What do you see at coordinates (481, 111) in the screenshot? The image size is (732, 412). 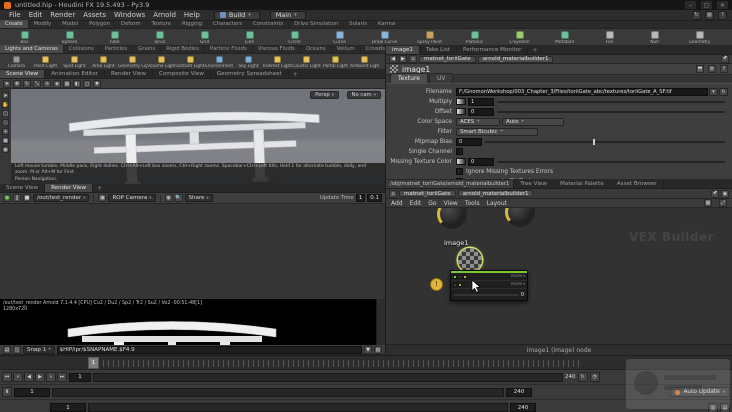 I see `offset-field: 0` at bounding box center [481, 111].